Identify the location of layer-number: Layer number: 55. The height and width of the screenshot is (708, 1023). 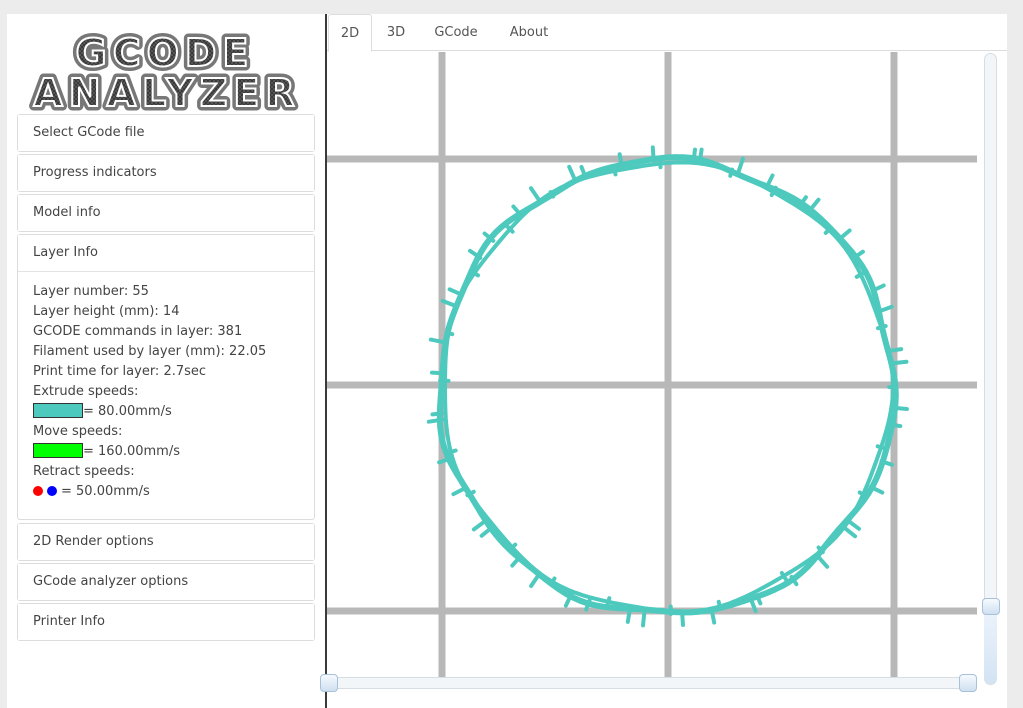
(91, 291).